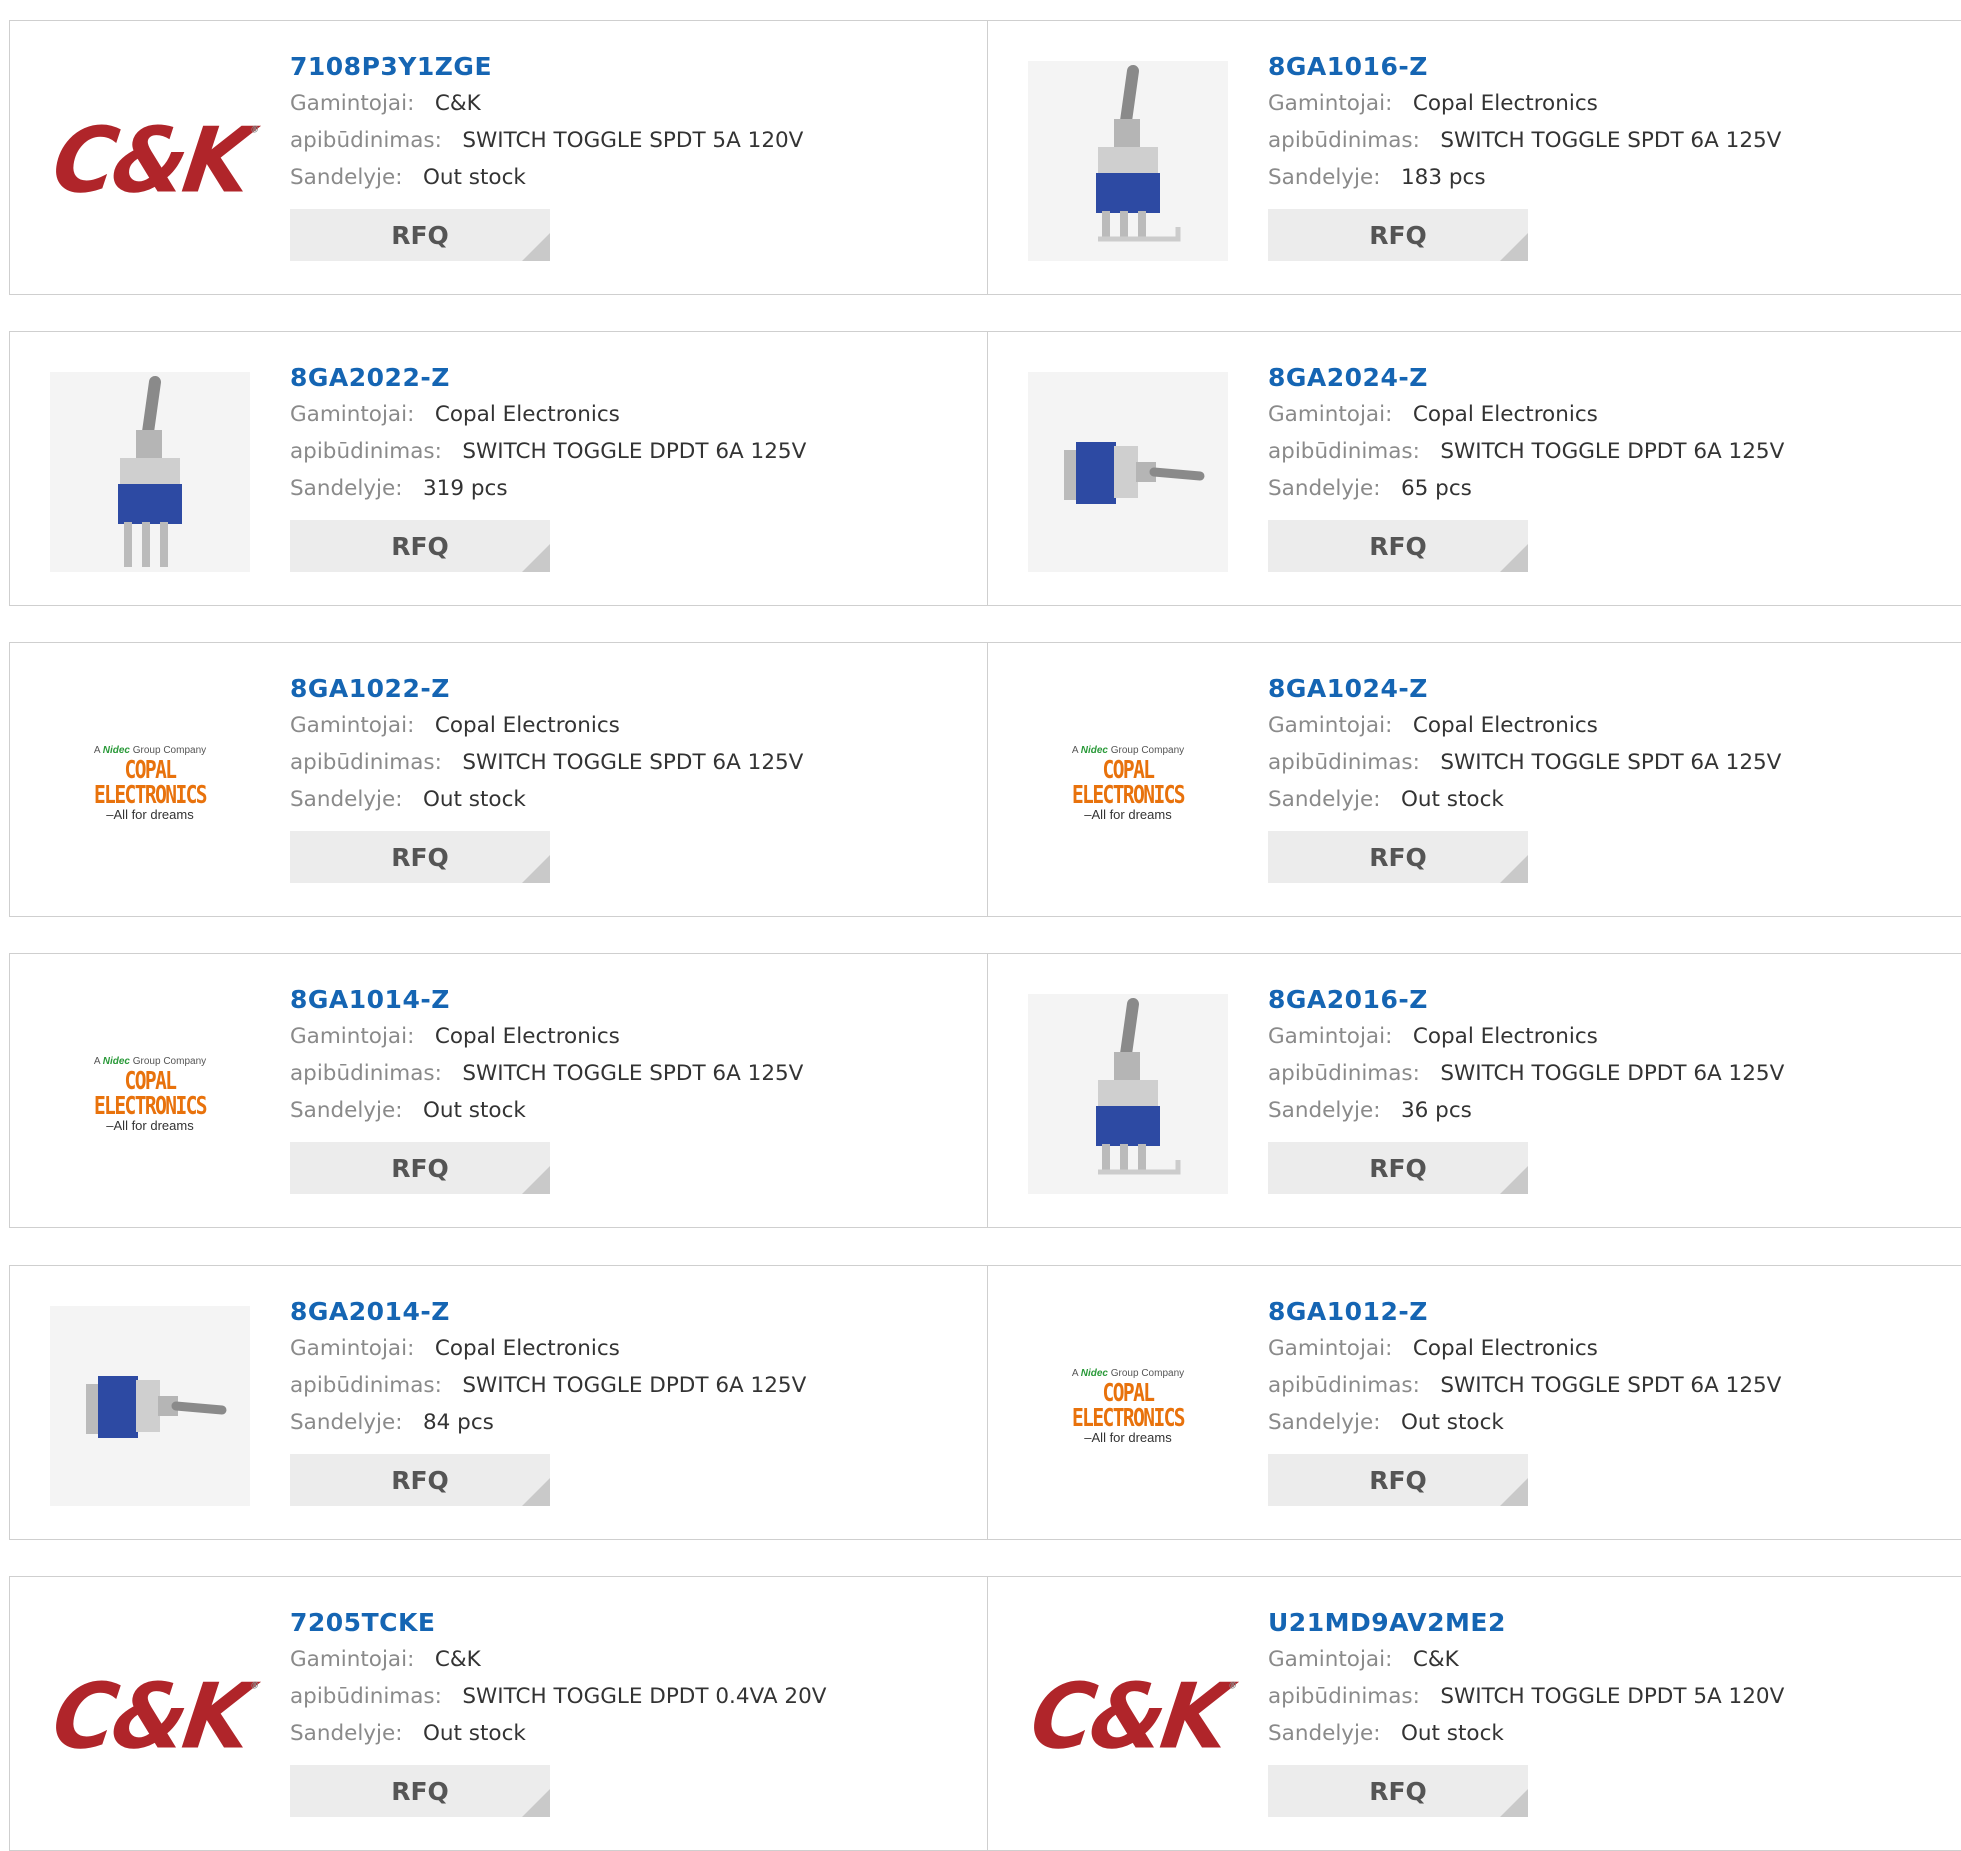 The height and width of the screenshot is (1851, 1961). What do you see at coordinates (1435, 1659) in the screenshot?
I see `manufacturer-value: C&K` at bounding box center [1435, 1659].